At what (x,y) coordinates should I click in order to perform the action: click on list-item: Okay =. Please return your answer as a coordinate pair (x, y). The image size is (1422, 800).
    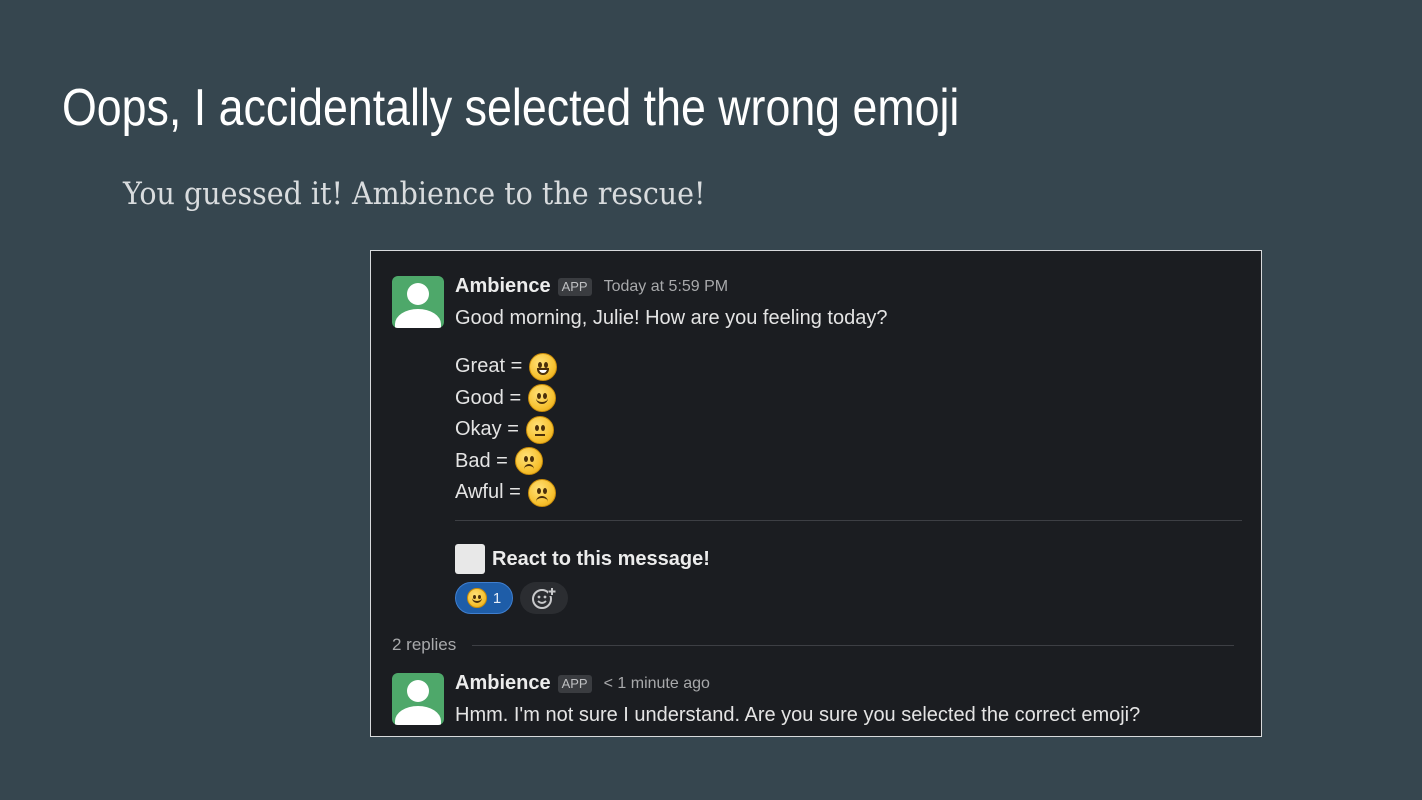
    Looking at the image, I should click on (506, 430).